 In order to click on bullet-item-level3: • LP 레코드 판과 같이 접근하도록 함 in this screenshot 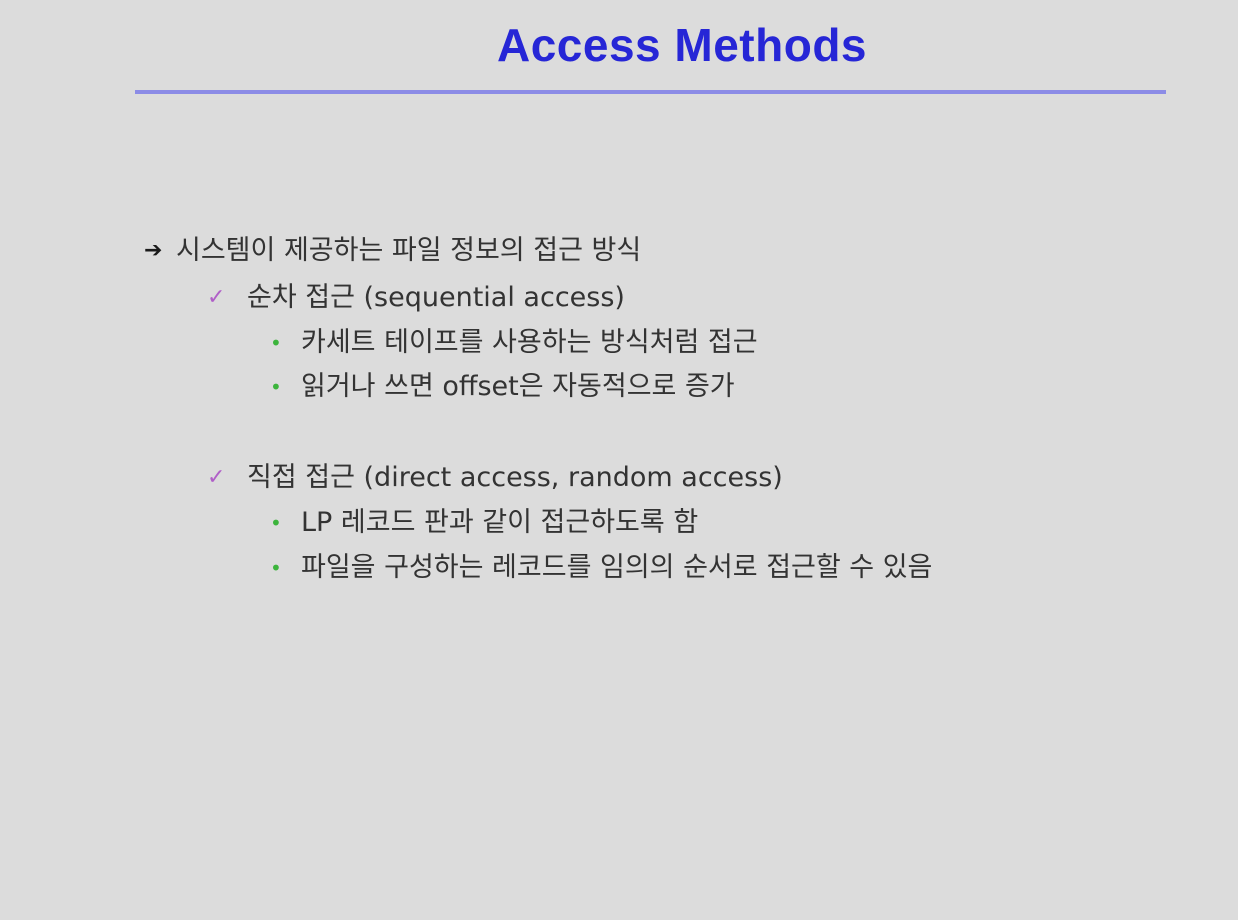, I will do `click(484, 523)`.